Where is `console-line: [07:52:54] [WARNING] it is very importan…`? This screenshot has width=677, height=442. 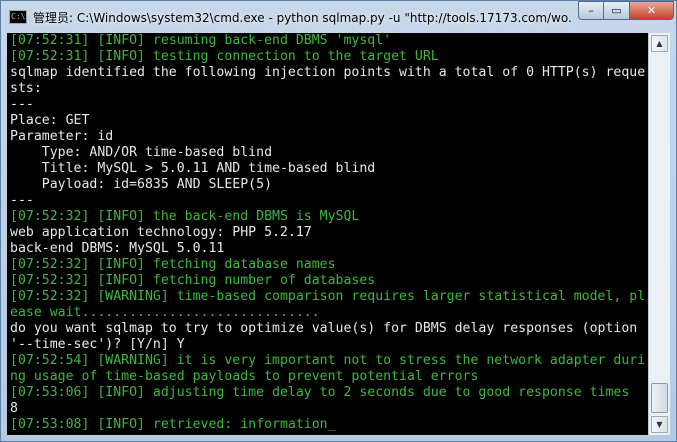
console-line: [07:52:54] [WARNING] it is very importan… is located at coordinates (328, 360).